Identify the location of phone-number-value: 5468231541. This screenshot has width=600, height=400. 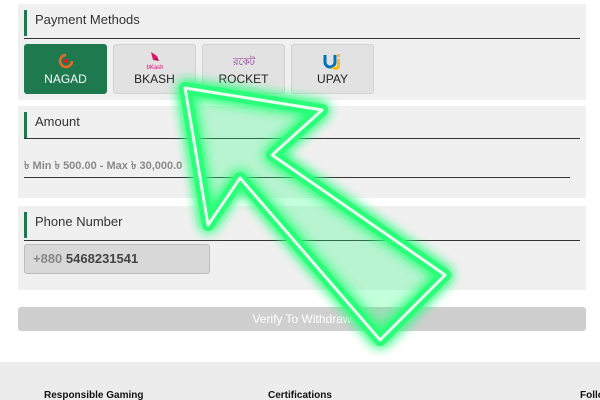
(102, 258).